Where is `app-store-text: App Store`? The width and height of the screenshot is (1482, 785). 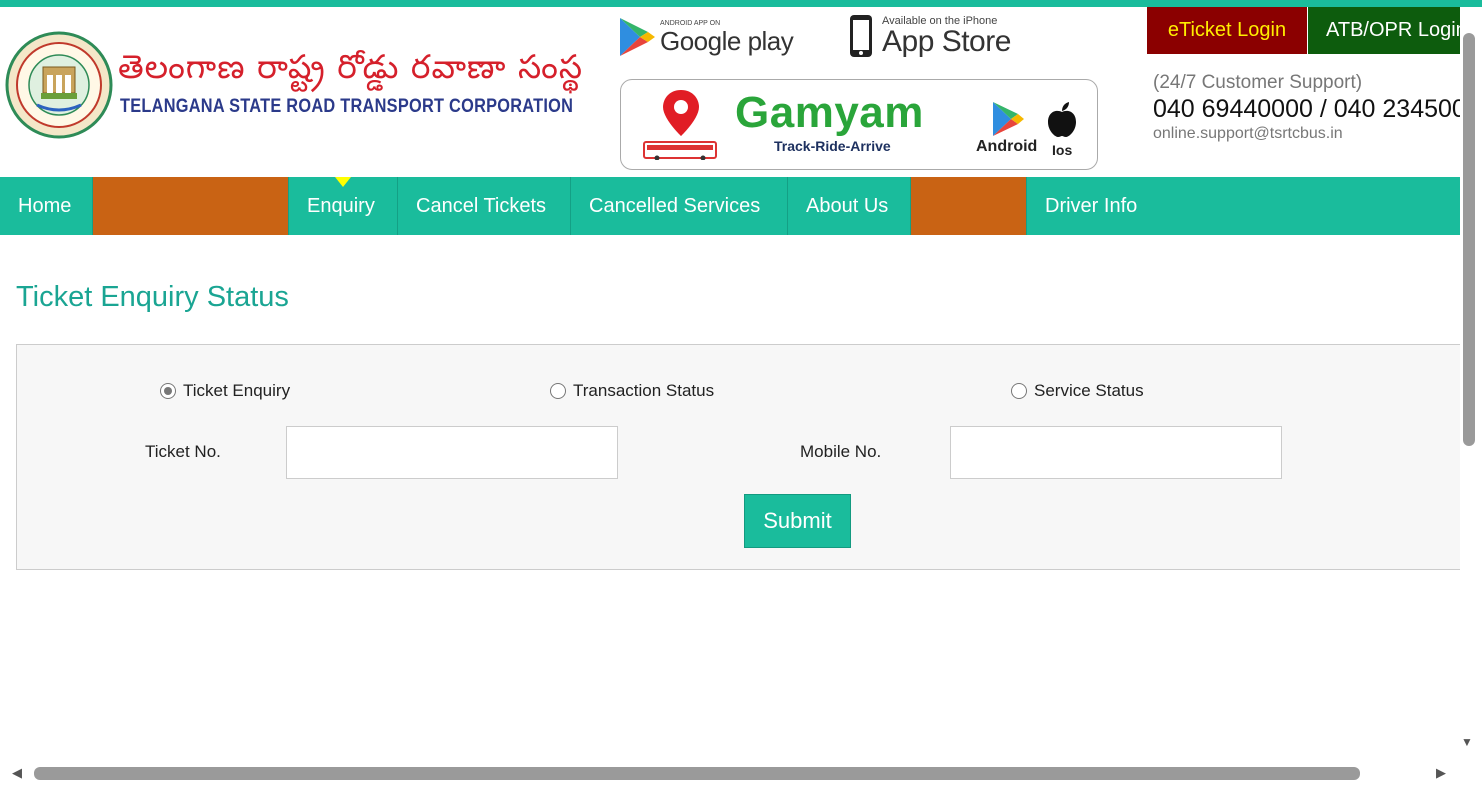
app-store-text: App Store is located at coordinates (946, 41).